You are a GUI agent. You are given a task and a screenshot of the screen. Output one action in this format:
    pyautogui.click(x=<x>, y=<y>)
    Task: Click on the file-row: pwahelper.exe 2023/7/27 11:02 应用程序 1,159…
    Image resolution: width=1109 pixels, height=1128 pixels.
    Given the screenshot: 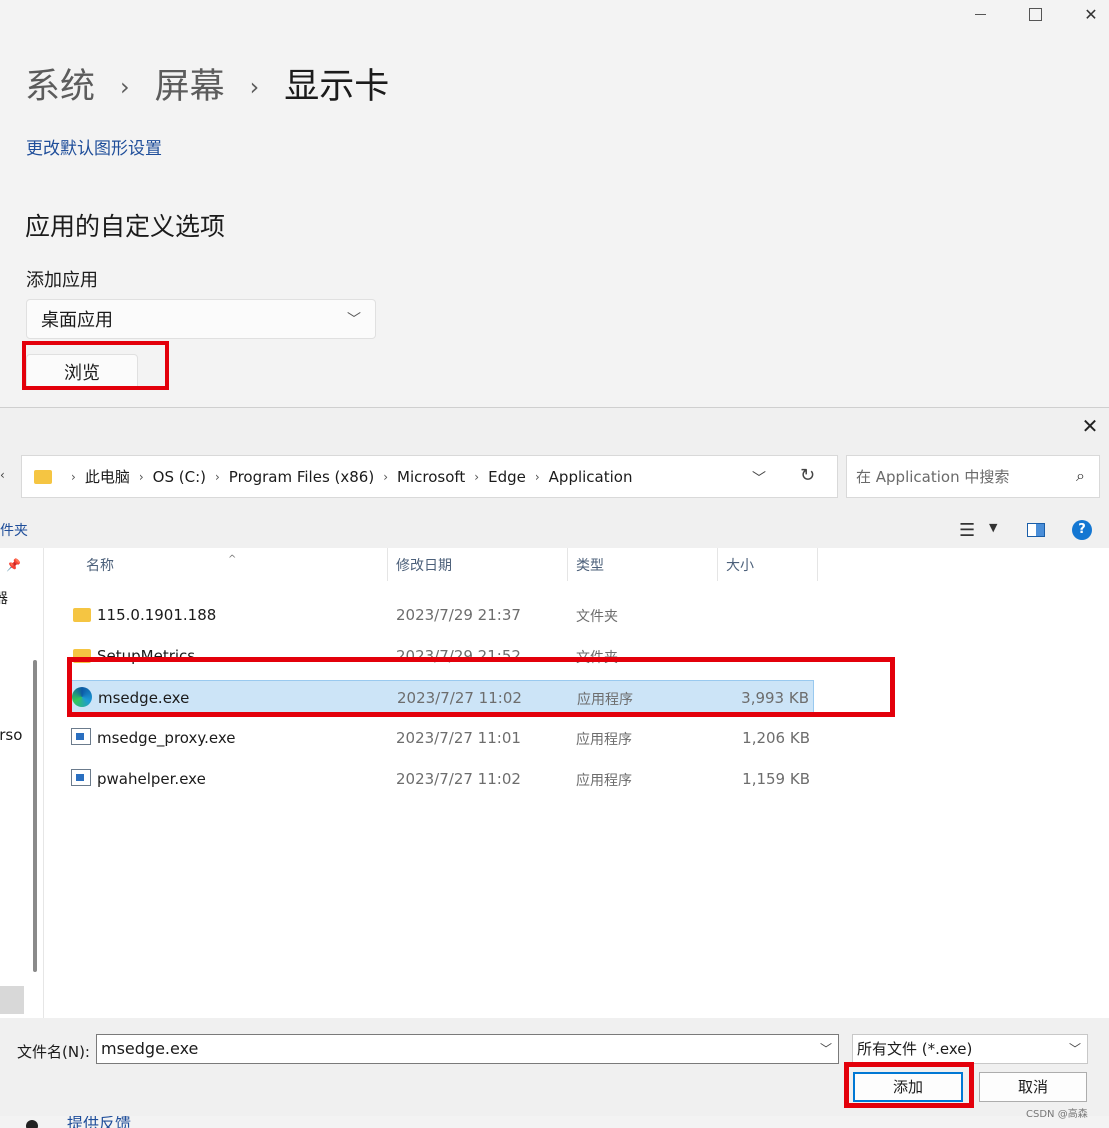 What is the action you would take?
    pyautogui.click(x=441, y=779)
    